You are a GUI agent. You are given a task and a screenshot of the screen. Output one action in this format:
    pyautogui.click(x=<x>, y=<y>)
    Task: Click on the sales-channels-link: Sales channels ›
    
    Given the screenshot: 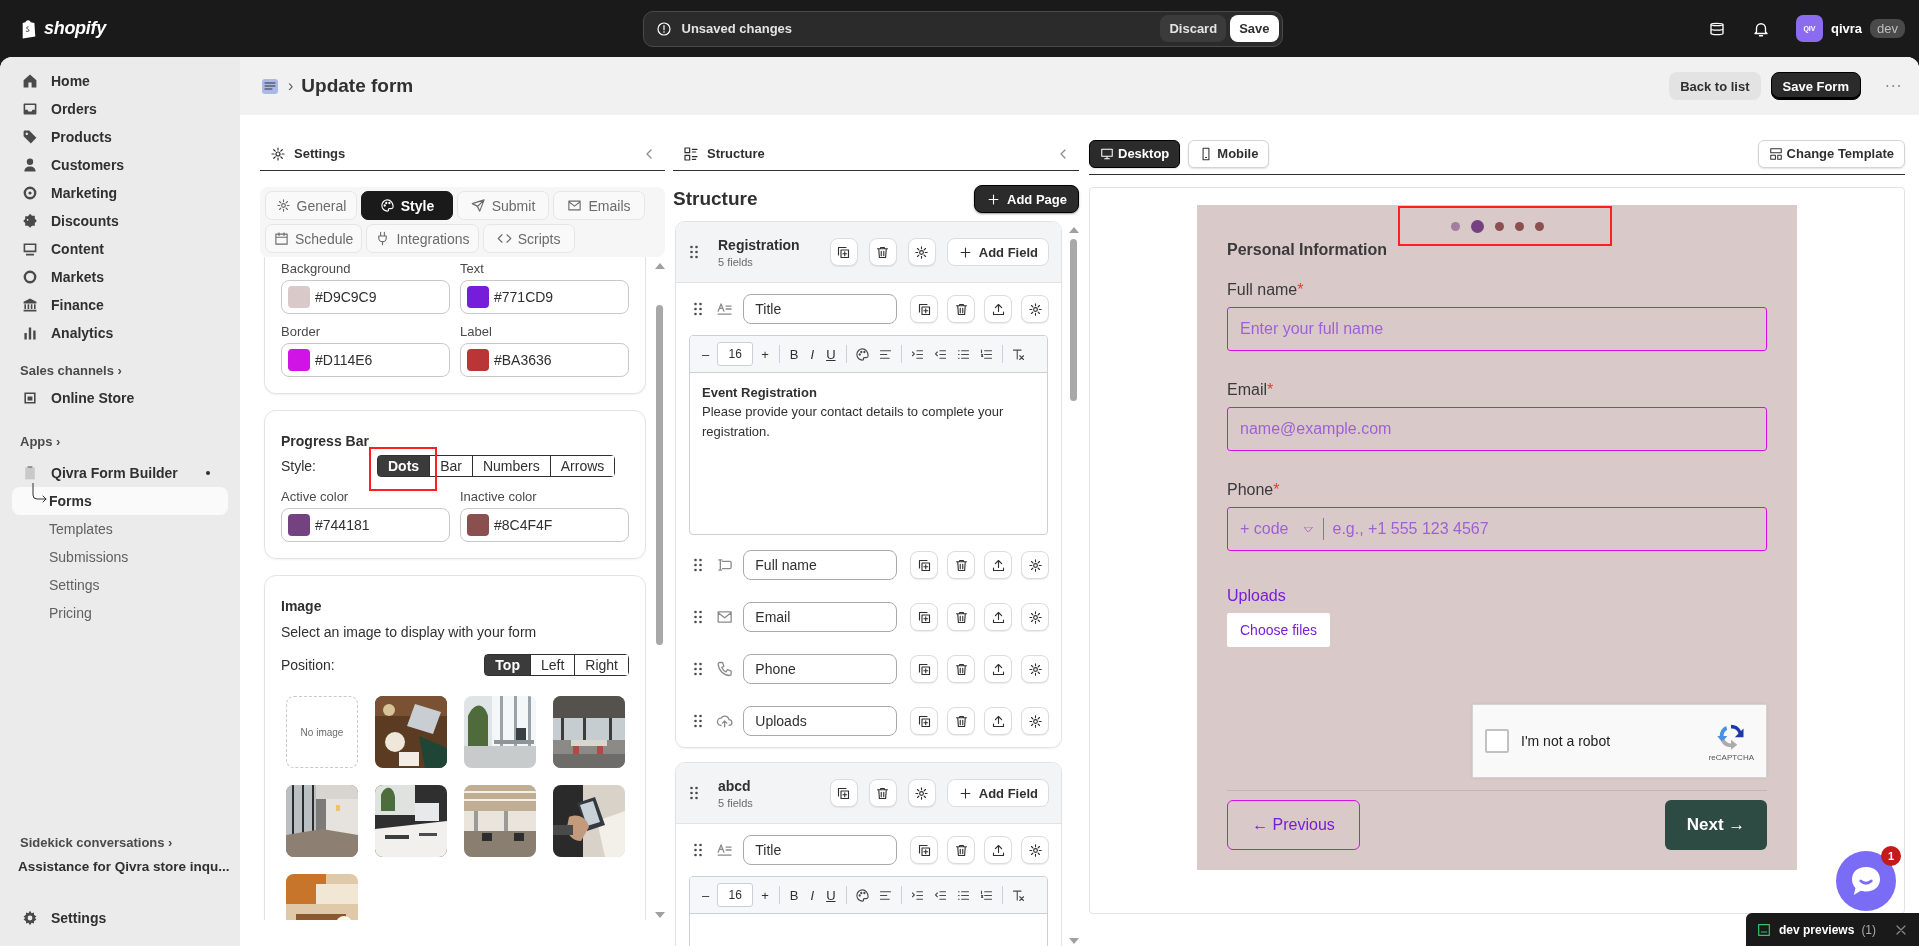 What is the action you would take?
    pyautogui.click(x=120, y=370)
    